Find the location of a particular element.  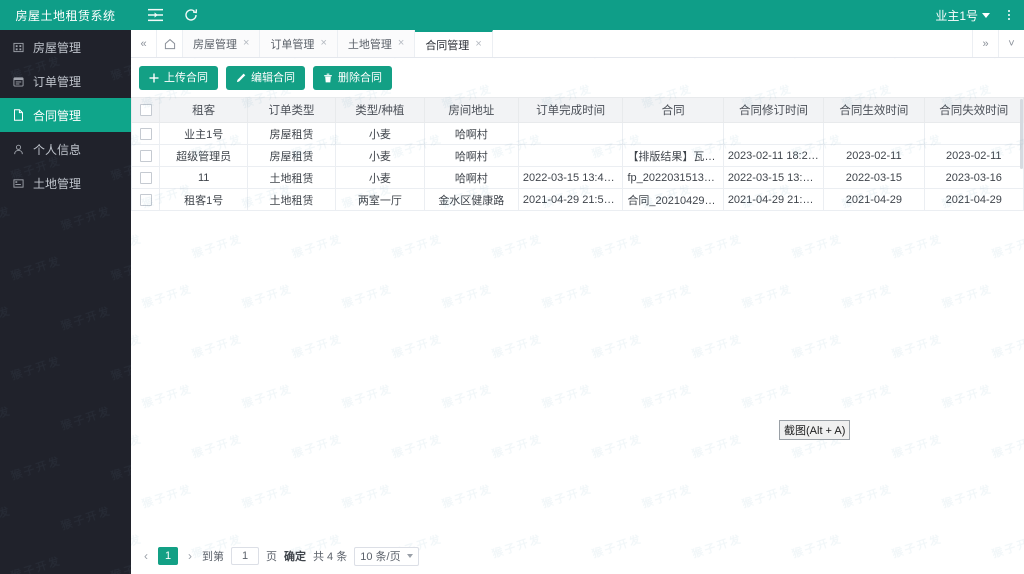

order-list-icon is located at coordinates (18, 81).